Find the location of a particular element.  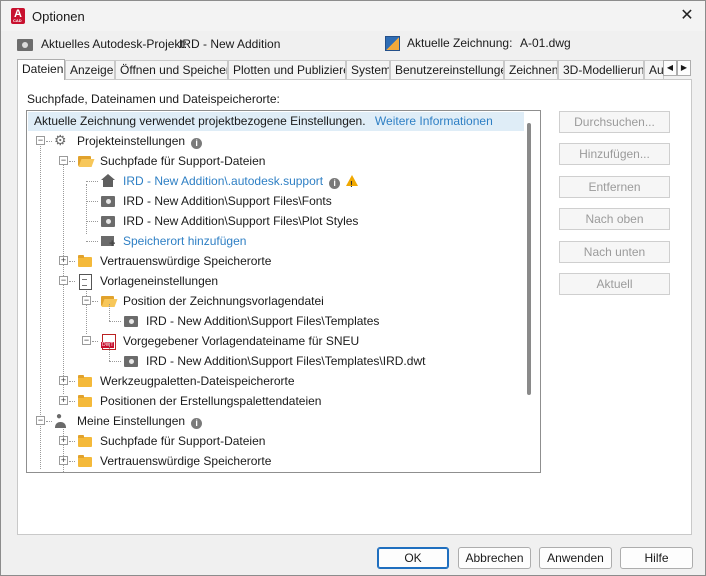

user-settings-icon is located at coordinates (62, 419).